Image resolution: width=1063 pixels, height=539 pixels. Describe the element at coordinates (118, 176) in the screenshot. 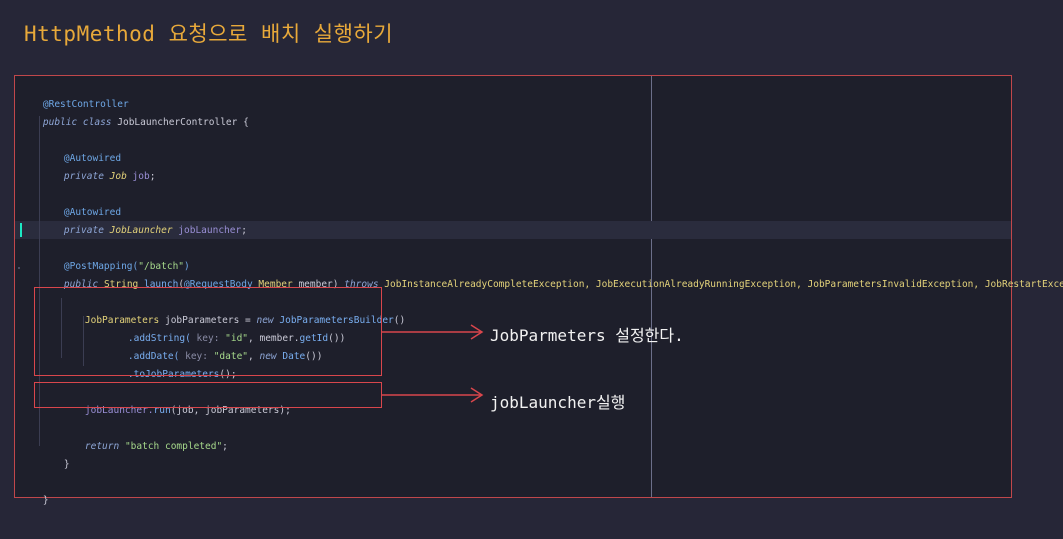

I see `type-name: Job` at that location.